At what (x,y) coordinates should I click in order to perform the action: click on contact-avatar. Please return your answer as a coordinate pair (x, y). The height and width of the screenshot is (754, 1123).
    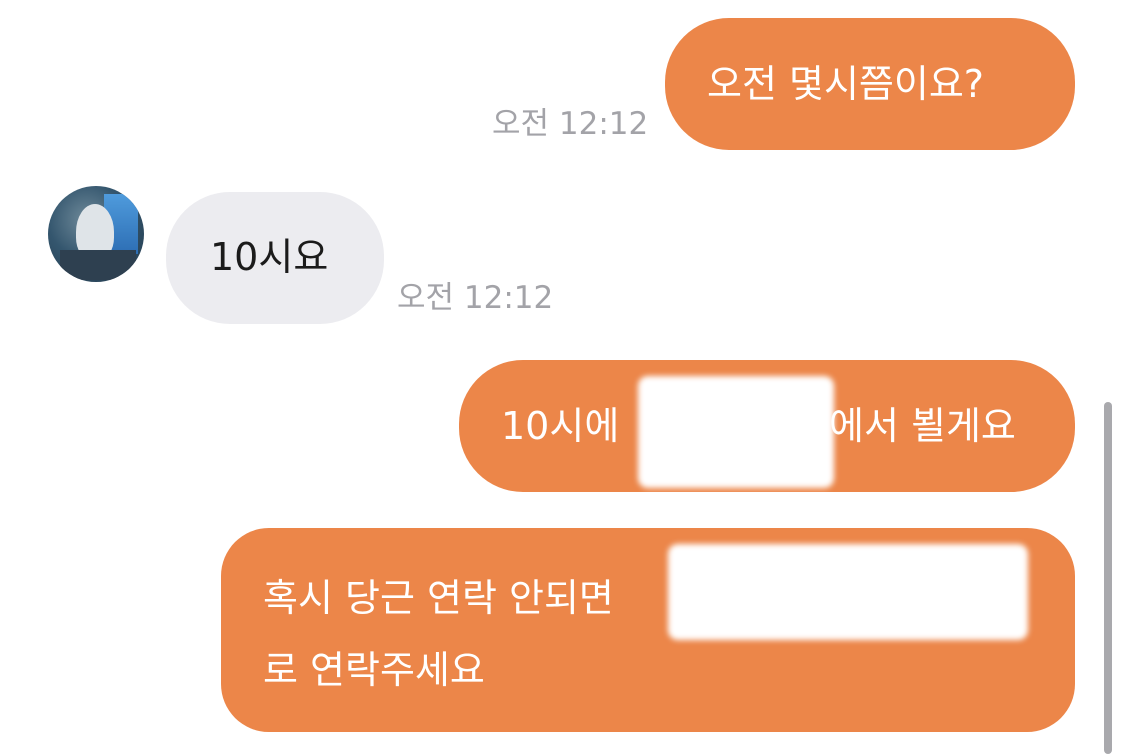
    Looking at the image, I should click on (96, 234).